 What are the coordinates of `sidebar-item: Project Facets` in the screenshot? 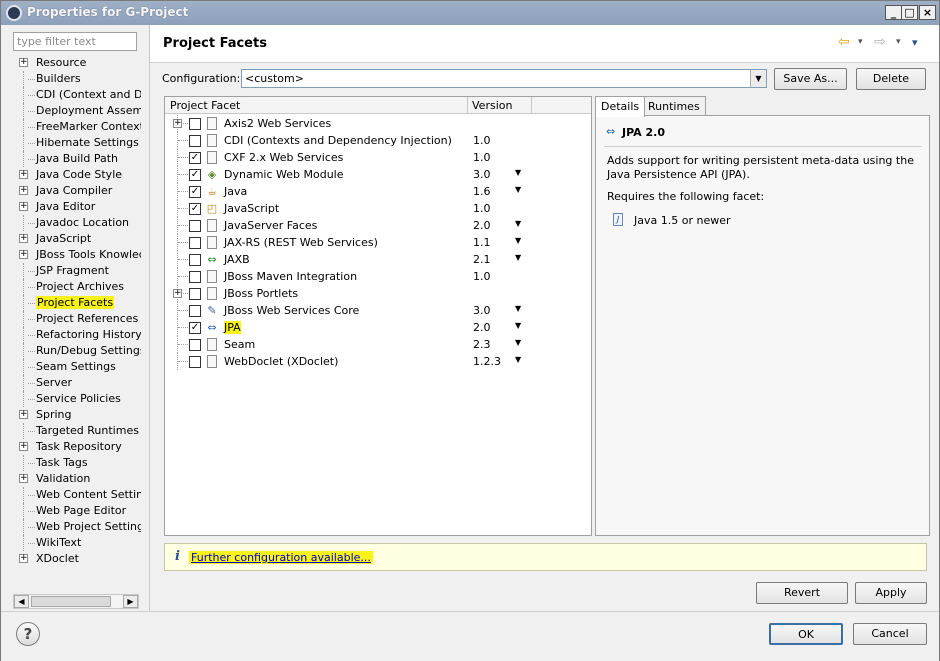 It's located at (76, 303).